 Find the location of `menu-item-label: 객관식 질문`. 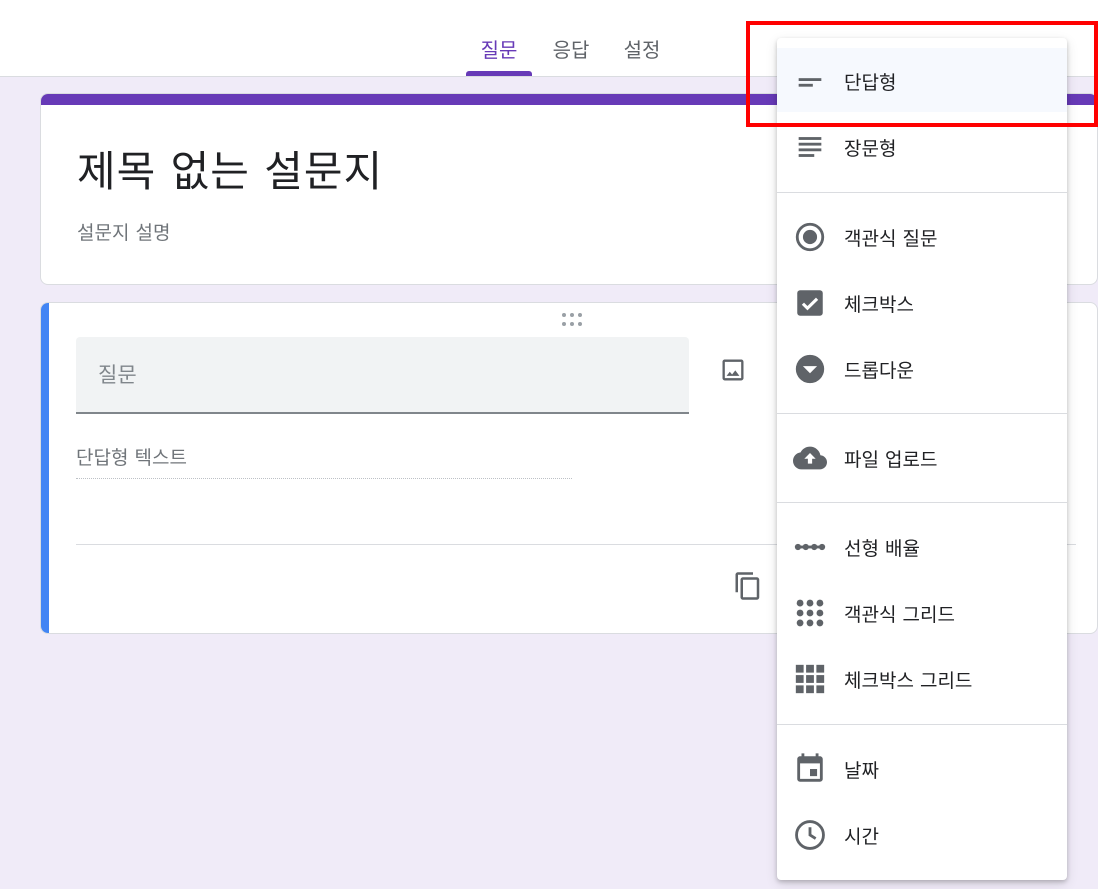

menu-item-label: 객관식 질문 is located at coordinates (891, 239).